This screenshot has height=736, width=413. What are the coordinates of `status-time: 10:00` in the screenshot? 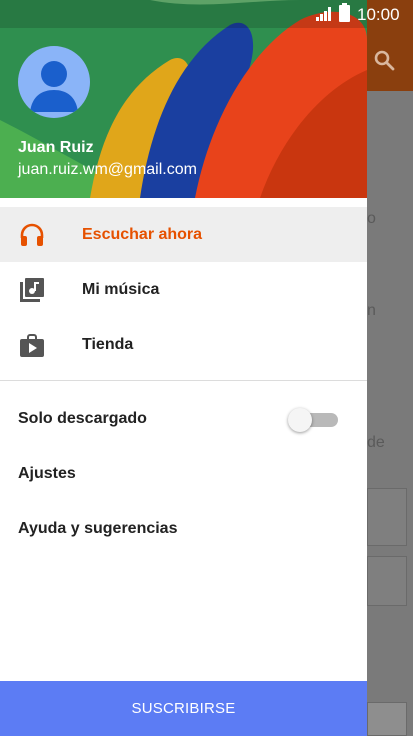 It's located at (378, 14).